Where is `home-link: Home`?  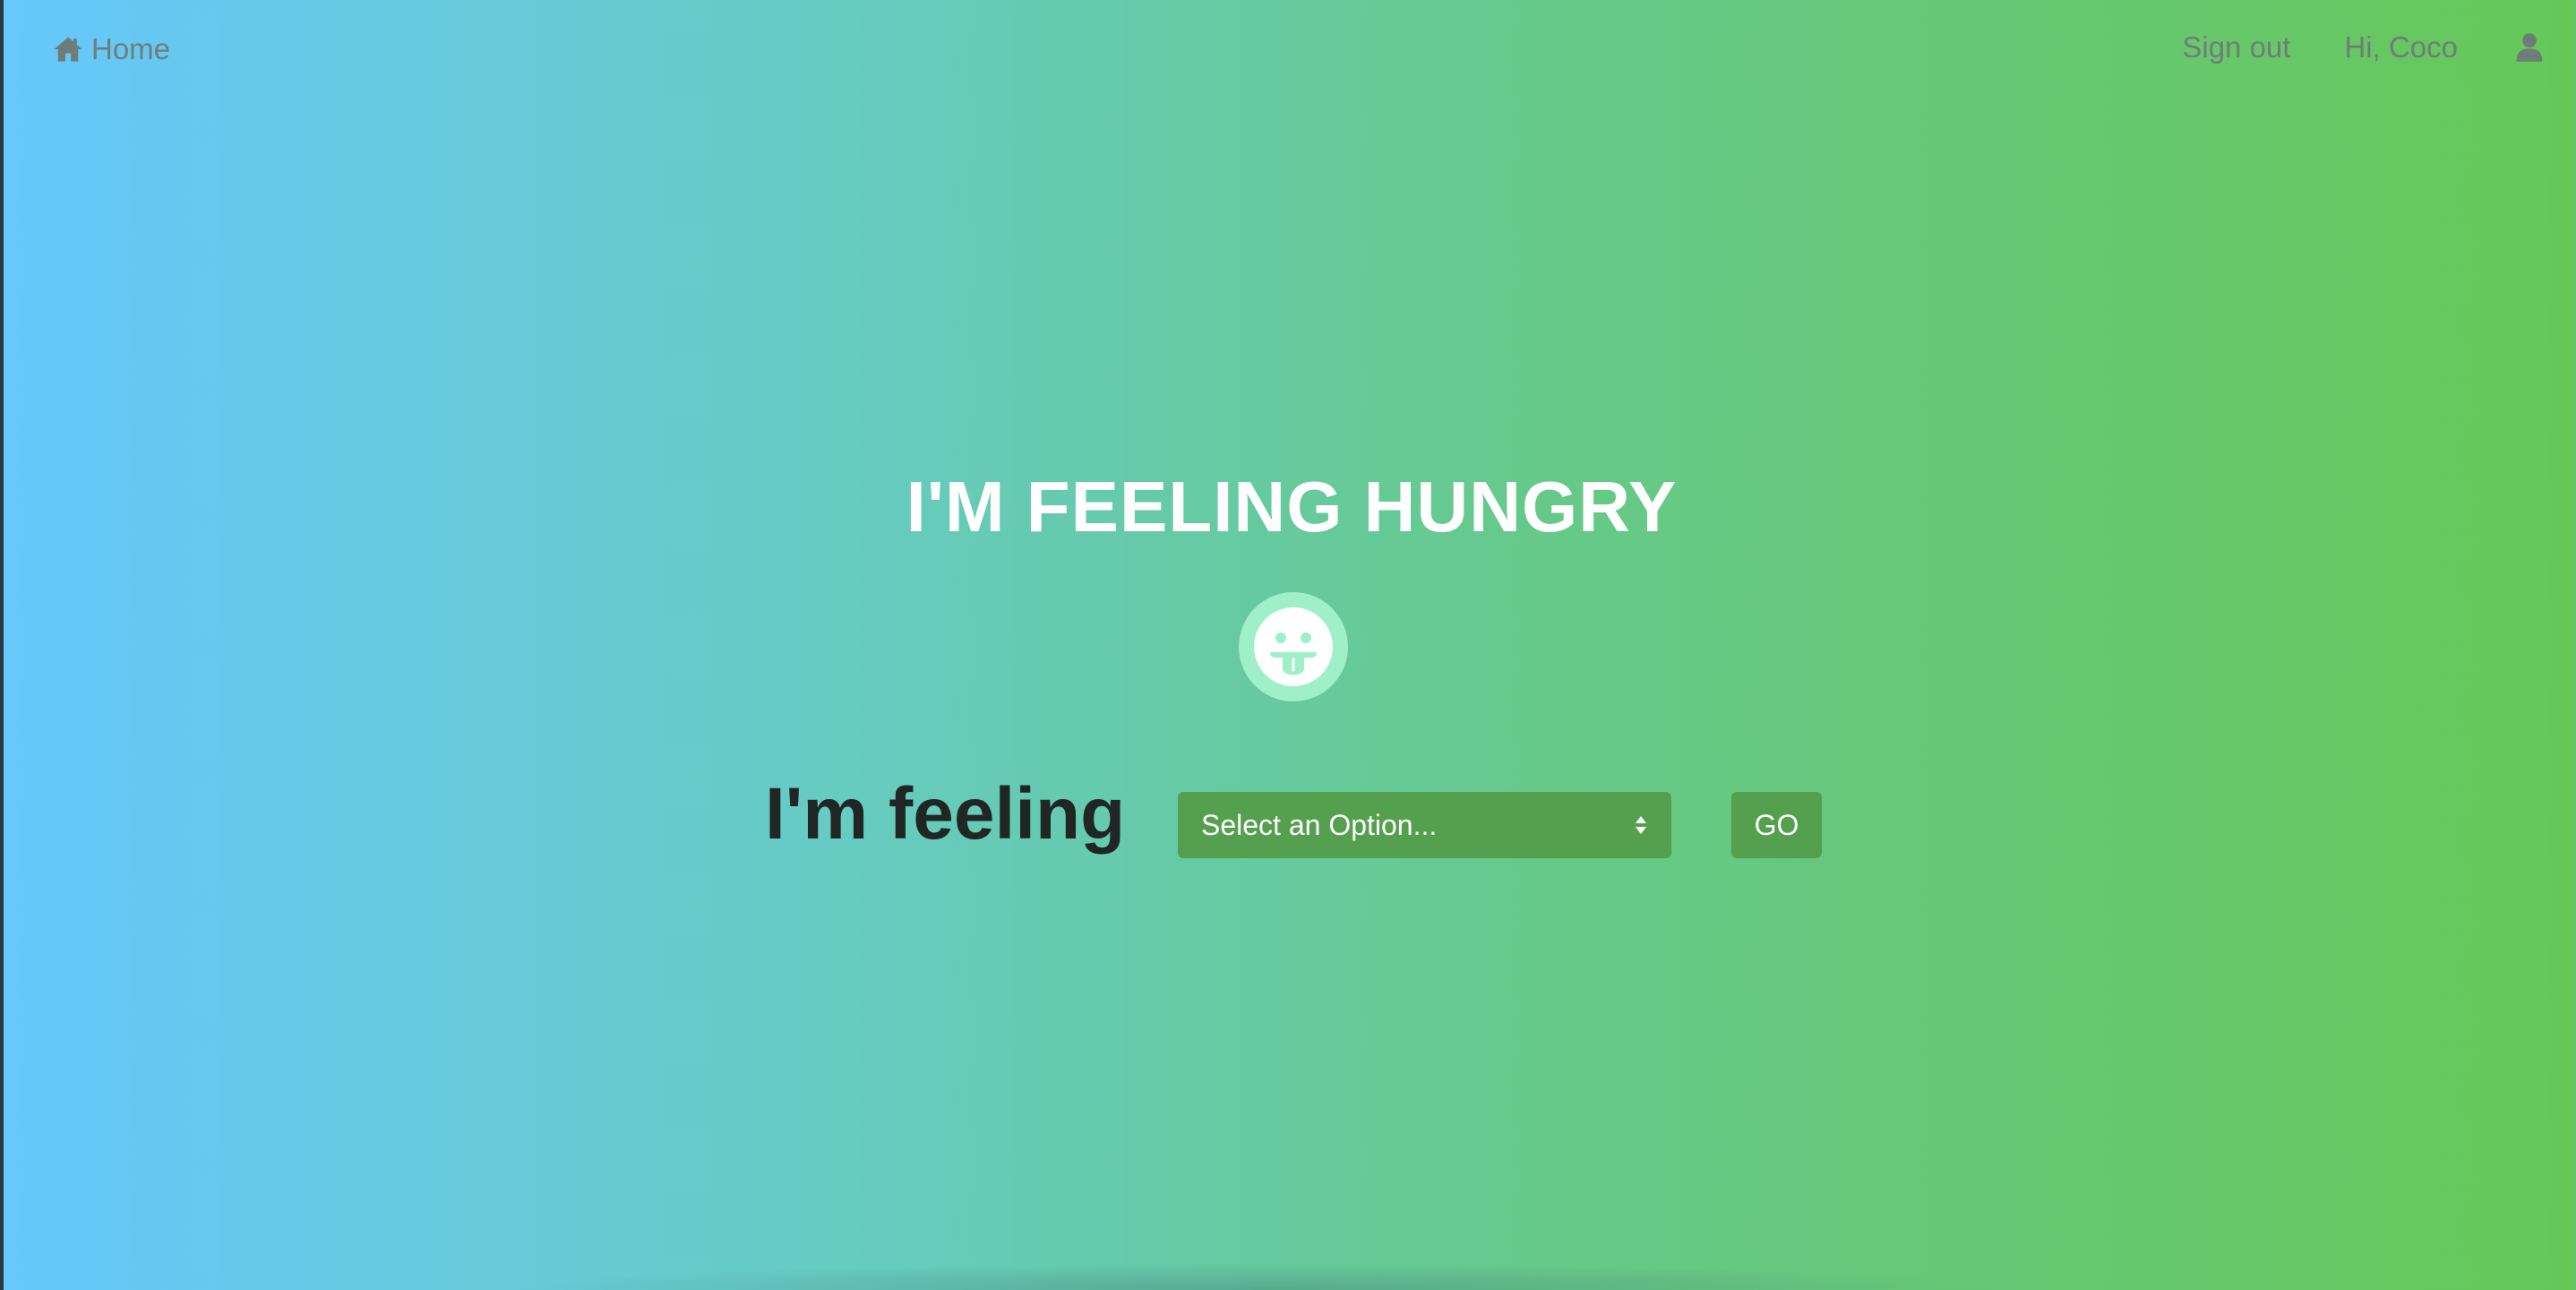
home-link: Home is located at coordinates (111, 49).